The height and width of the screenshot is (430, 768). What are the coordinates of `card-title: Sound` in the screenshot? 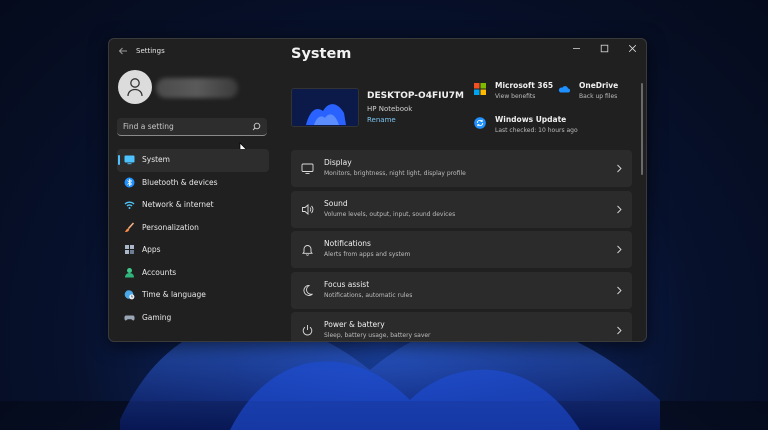 It's located at (336, 203).